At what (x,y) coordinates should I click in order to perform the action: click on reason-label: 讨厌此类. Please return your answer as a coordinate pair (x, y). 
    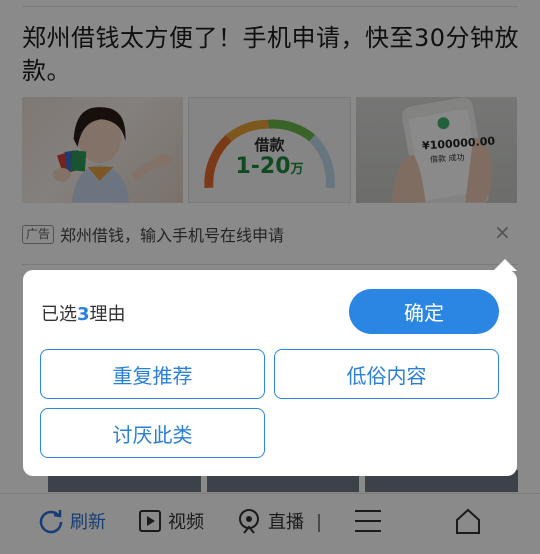
    Looking at the image, I should click on (152, 434).